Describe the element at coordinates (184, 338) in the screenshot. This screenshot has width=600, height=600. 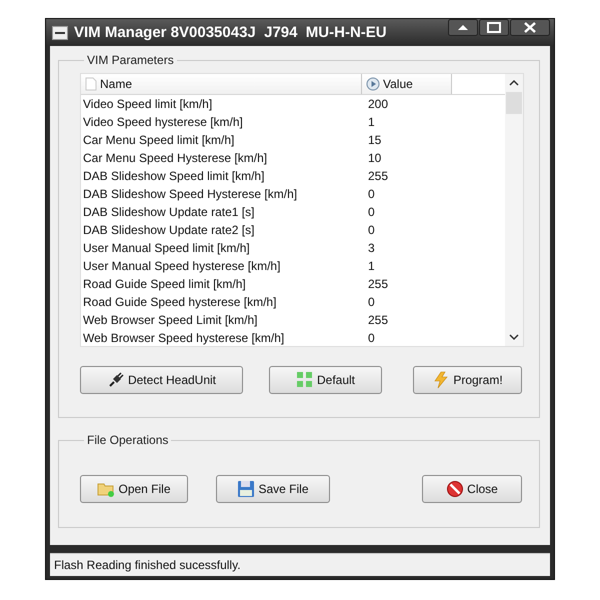
I see `table-cell-text: Web Browser Speed hysterese [km/h]` at that location.